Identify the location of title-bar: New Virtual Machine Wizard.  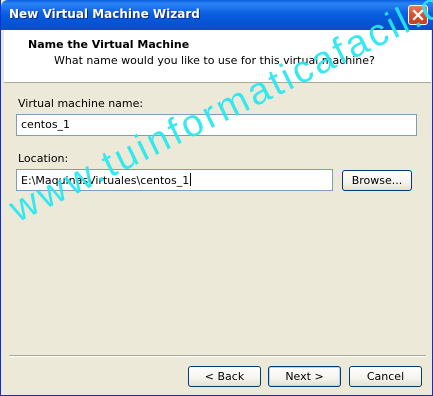
(217, 15).